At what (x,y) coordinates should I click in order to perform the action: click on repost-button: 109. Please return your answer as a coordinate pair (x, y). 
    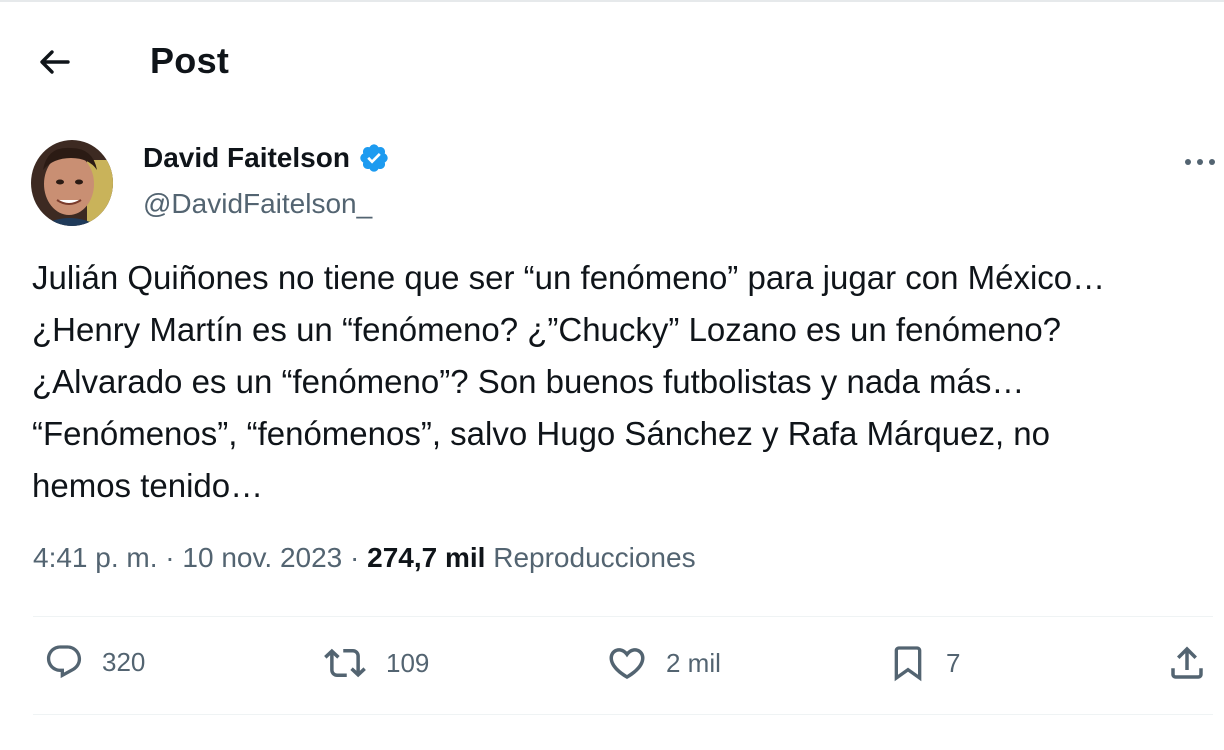
    Looking at the image, I should click on (375, 663).